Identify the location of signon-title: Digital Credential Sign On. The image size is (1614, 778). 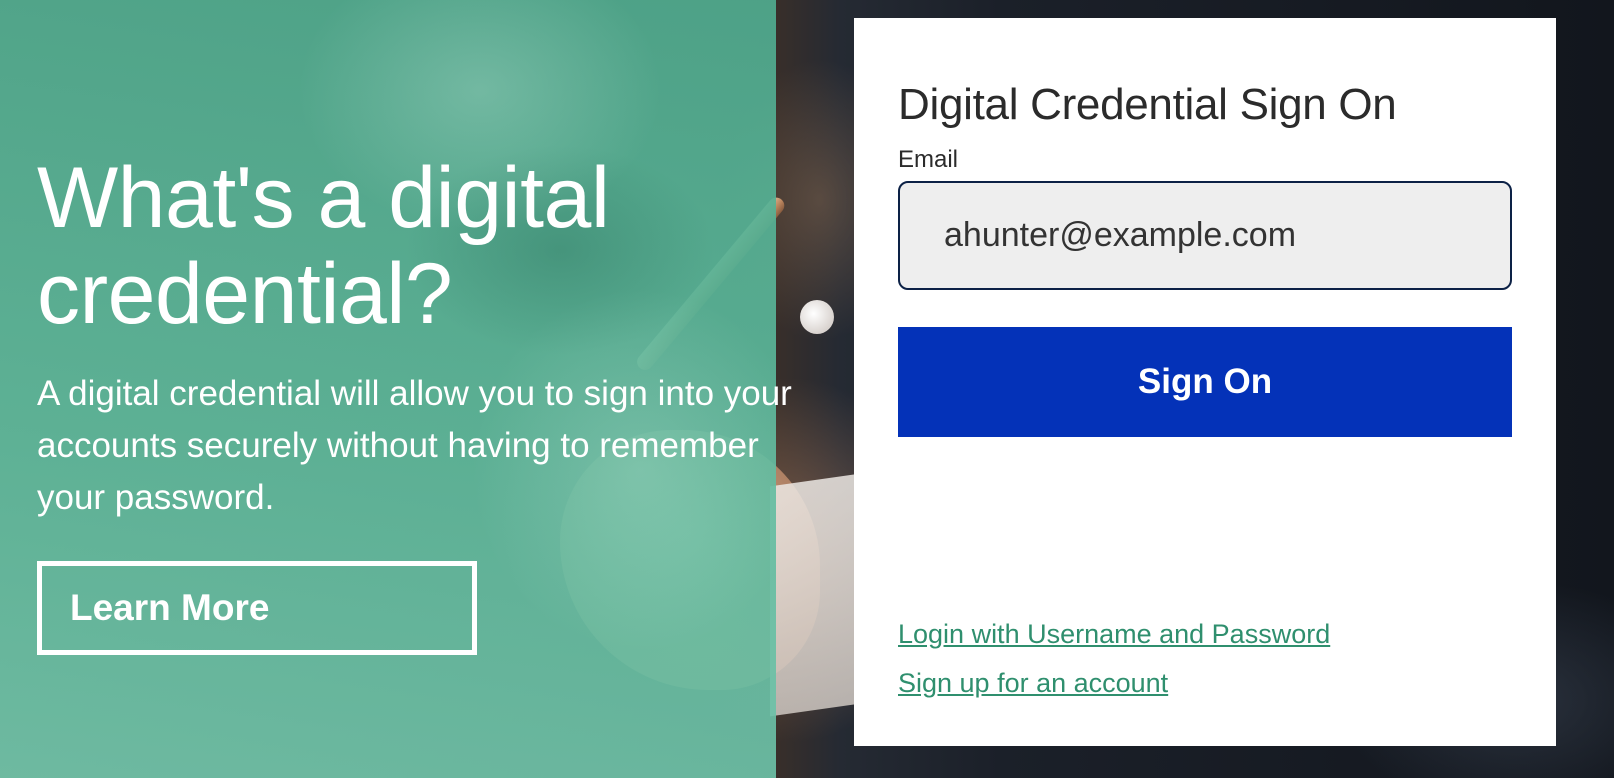
(1147, 104).